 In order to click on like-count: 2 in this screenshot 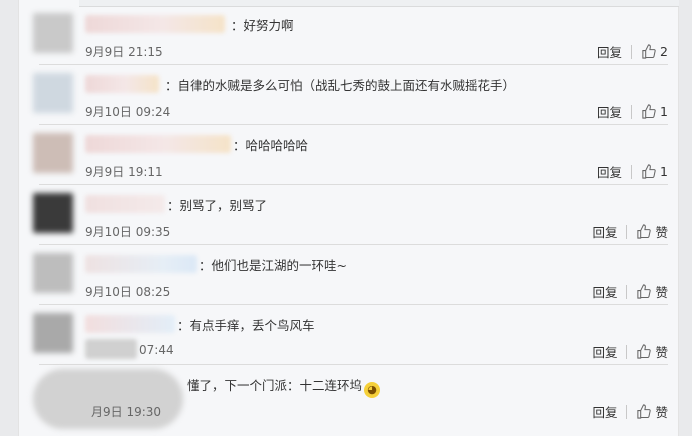, I will do `click(664, 51)`.